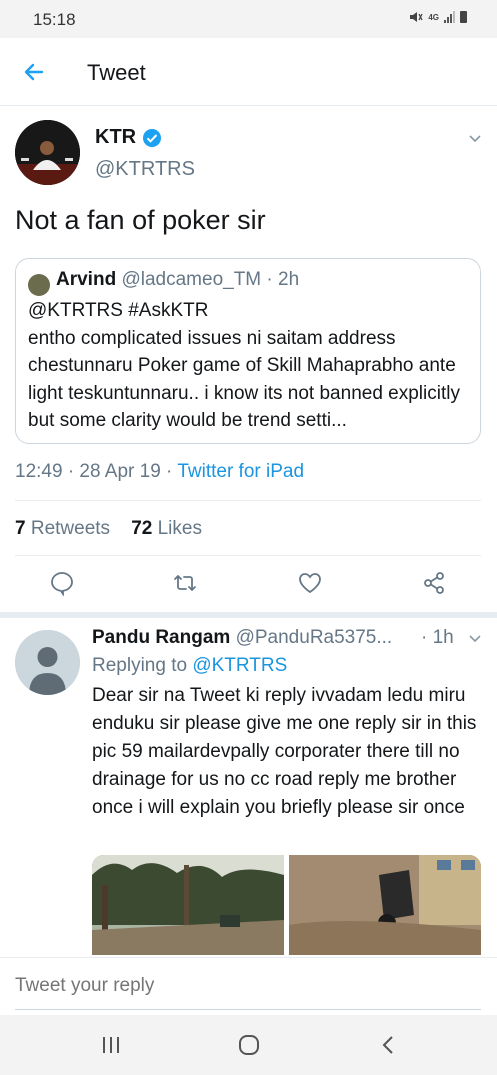 This screenshot has height=1075, width=497. I want to click on quoted-author-name: Arvind, so click(86, 279).